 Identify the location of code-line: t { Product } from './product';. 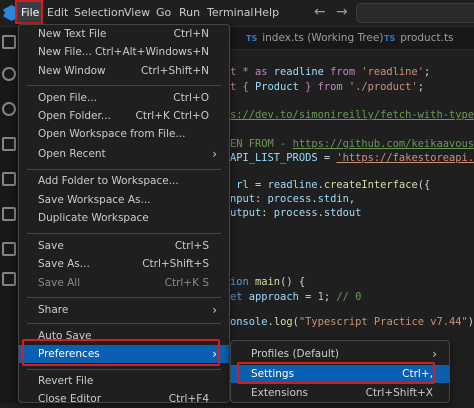
(327, 87).